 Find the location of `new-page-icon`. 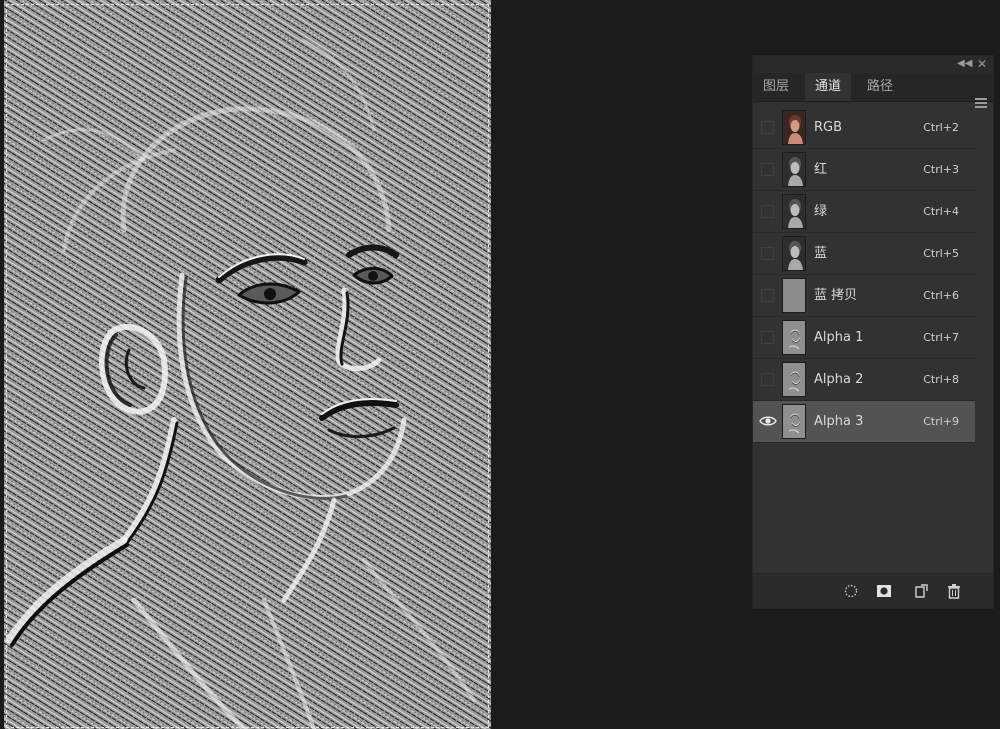

new-page-icon is located at coordinates (921, 591).